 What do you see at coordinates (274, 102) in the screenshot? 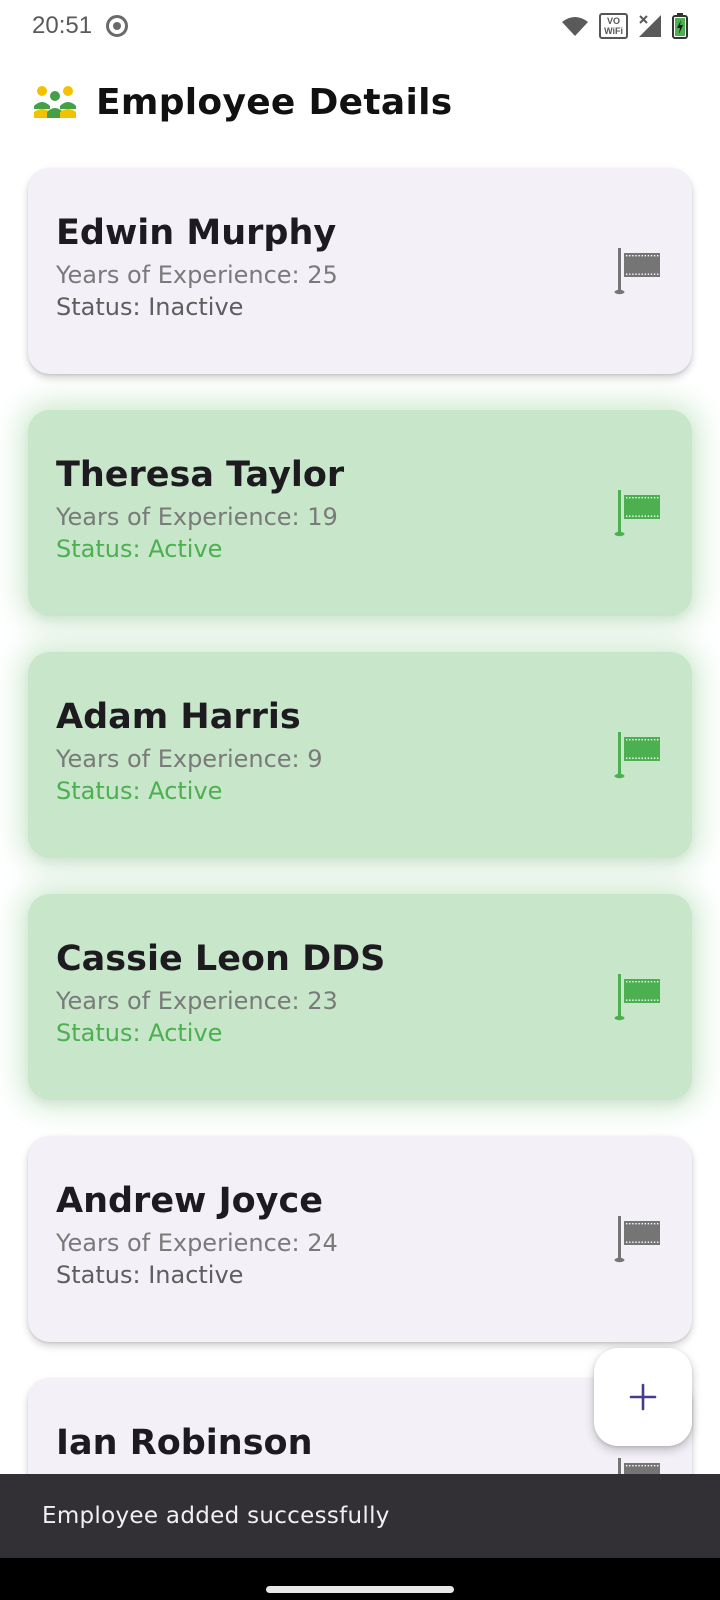
I see `page-title: Employee Details` at bounding box center [274, 102].